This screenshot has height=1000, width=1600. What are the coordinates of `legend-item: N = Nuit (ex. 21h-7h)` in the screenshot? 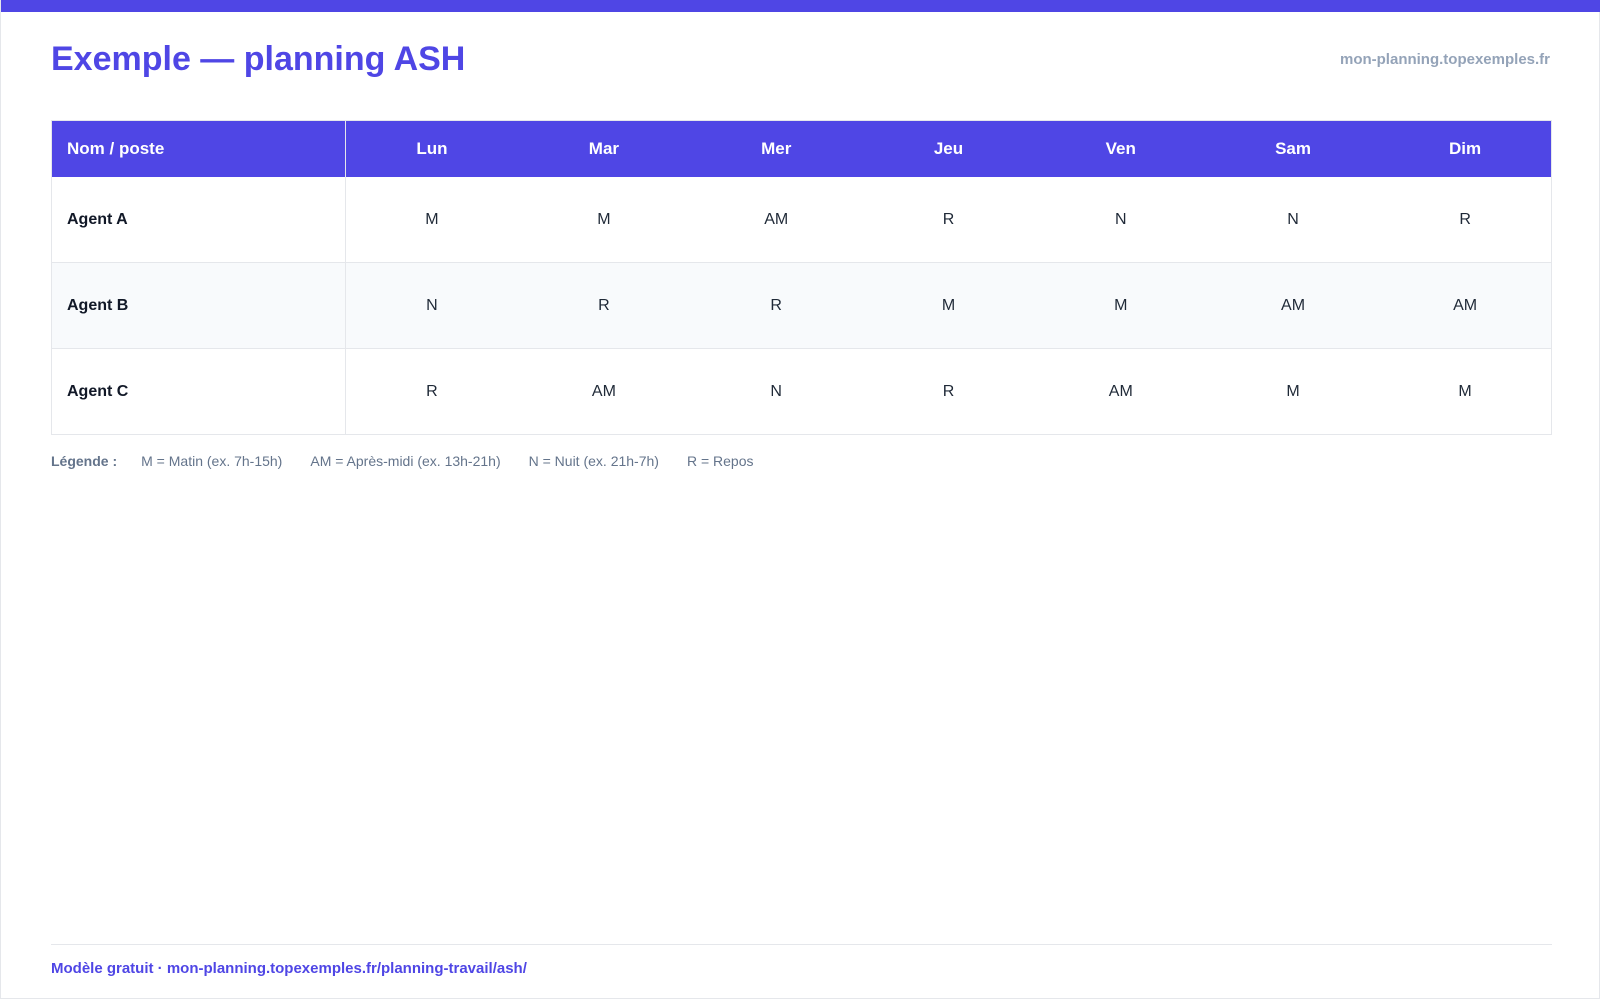 It's located at (593, 461).